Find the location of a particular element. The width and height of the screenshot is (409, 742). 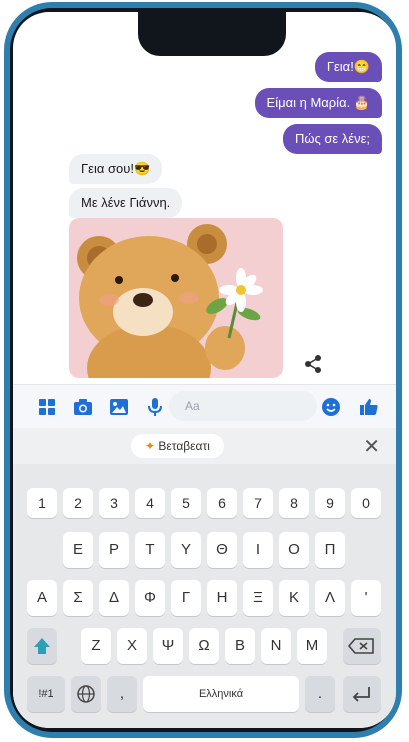

key-omicron: Ο is located at coordinates (294, 550).